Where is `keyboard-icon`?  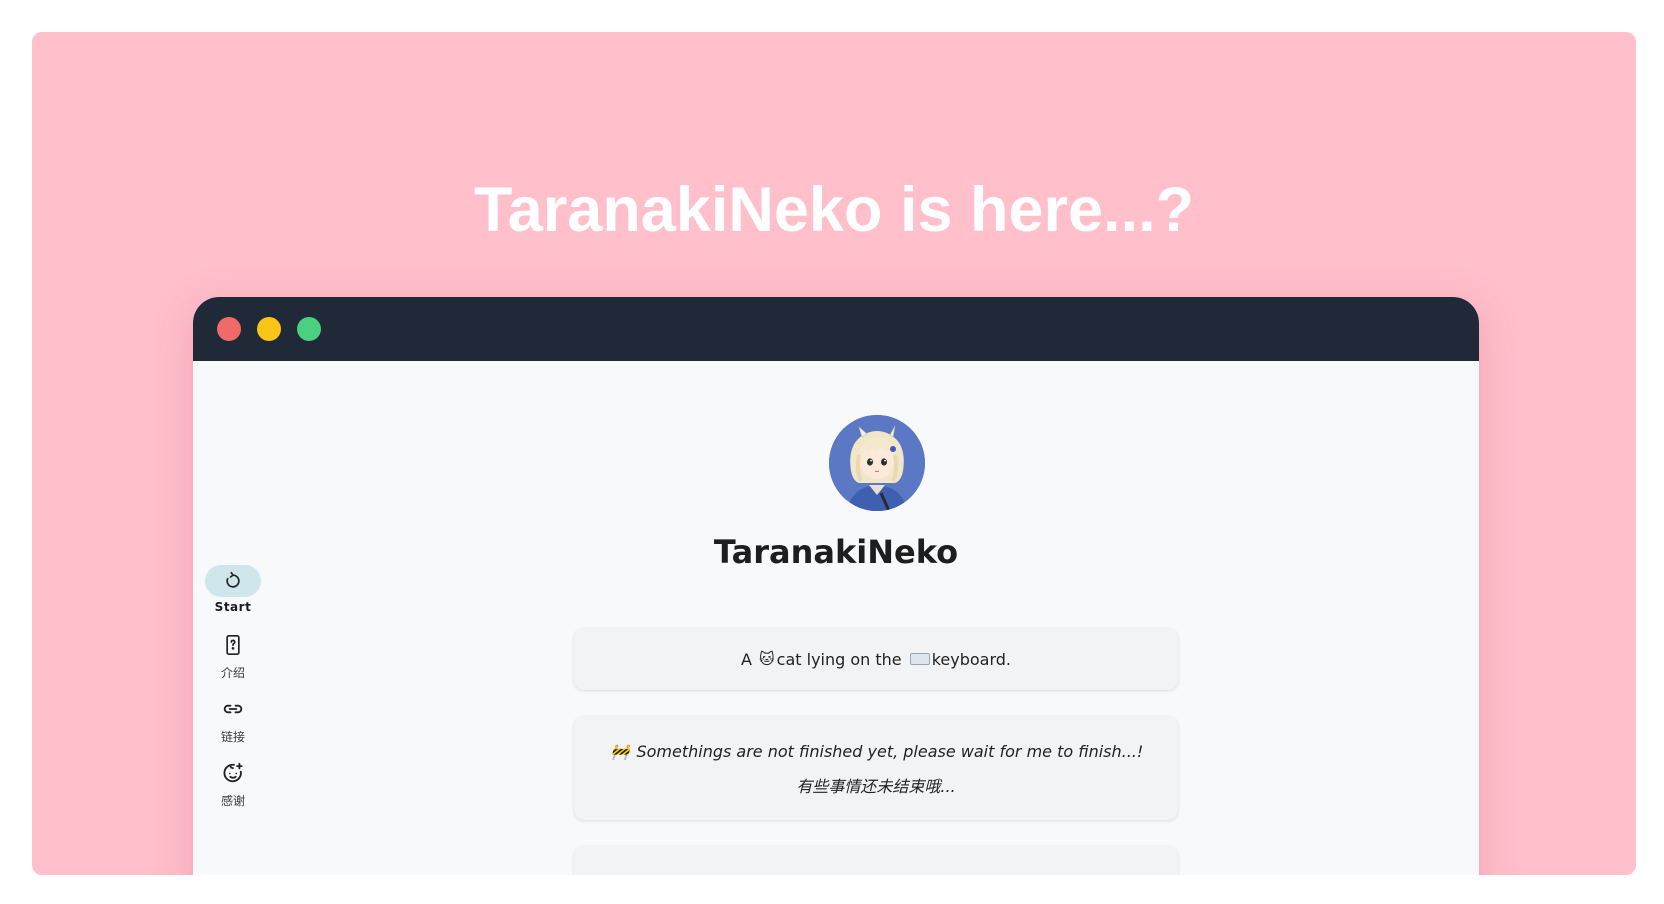 keyboard-icon is located at coordinates (919, 659).